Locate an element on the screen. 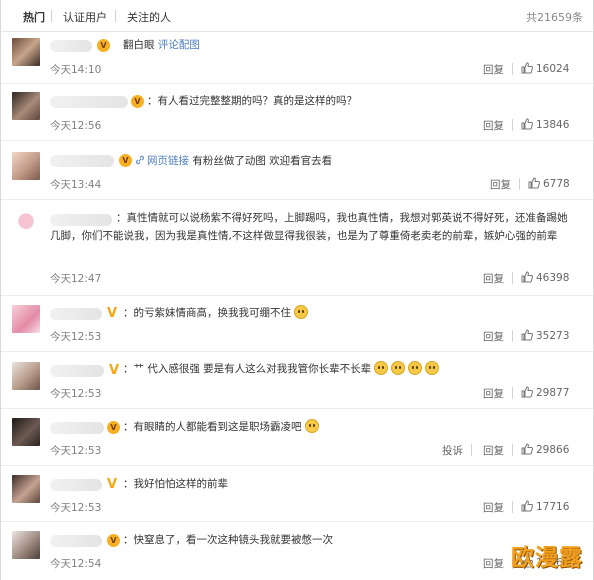 This screenshot has width=594, height=580. tab-verified-users: 认证用户 is located at coordinates (85, 17).